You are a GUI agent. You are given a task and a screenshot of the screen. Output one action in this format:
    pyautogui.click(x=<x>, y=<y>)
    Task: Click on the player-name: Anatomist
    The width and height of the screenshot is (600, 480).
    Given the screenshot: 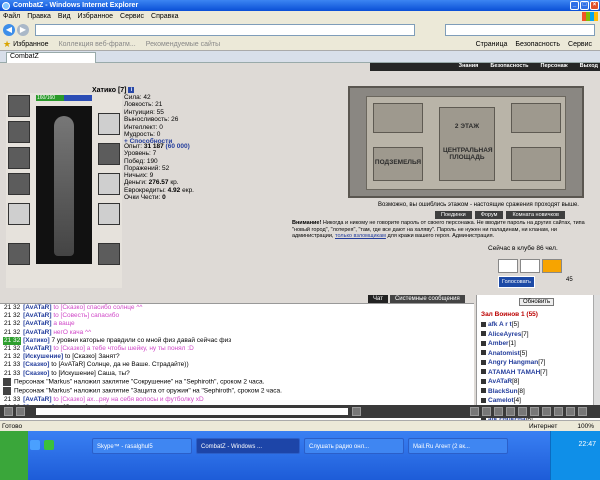 What is the action you would take?
    pyautogui.click(x=504, y=353)
    